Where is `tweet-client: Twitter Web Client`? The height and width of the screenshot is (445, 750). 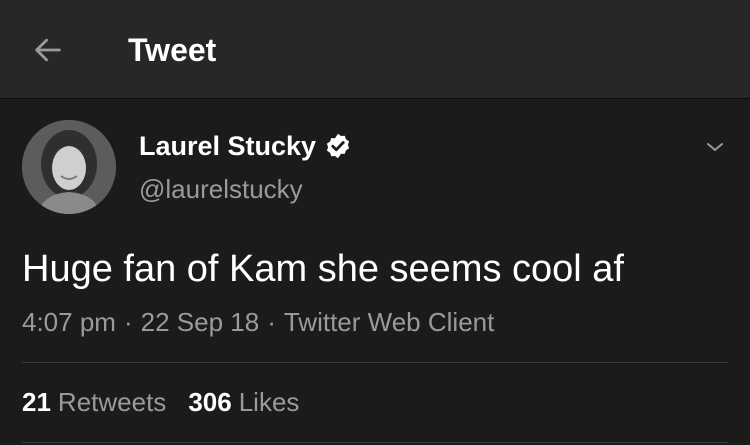
tweet-client: Twitter Web Client is located at coordinates (389, 322).